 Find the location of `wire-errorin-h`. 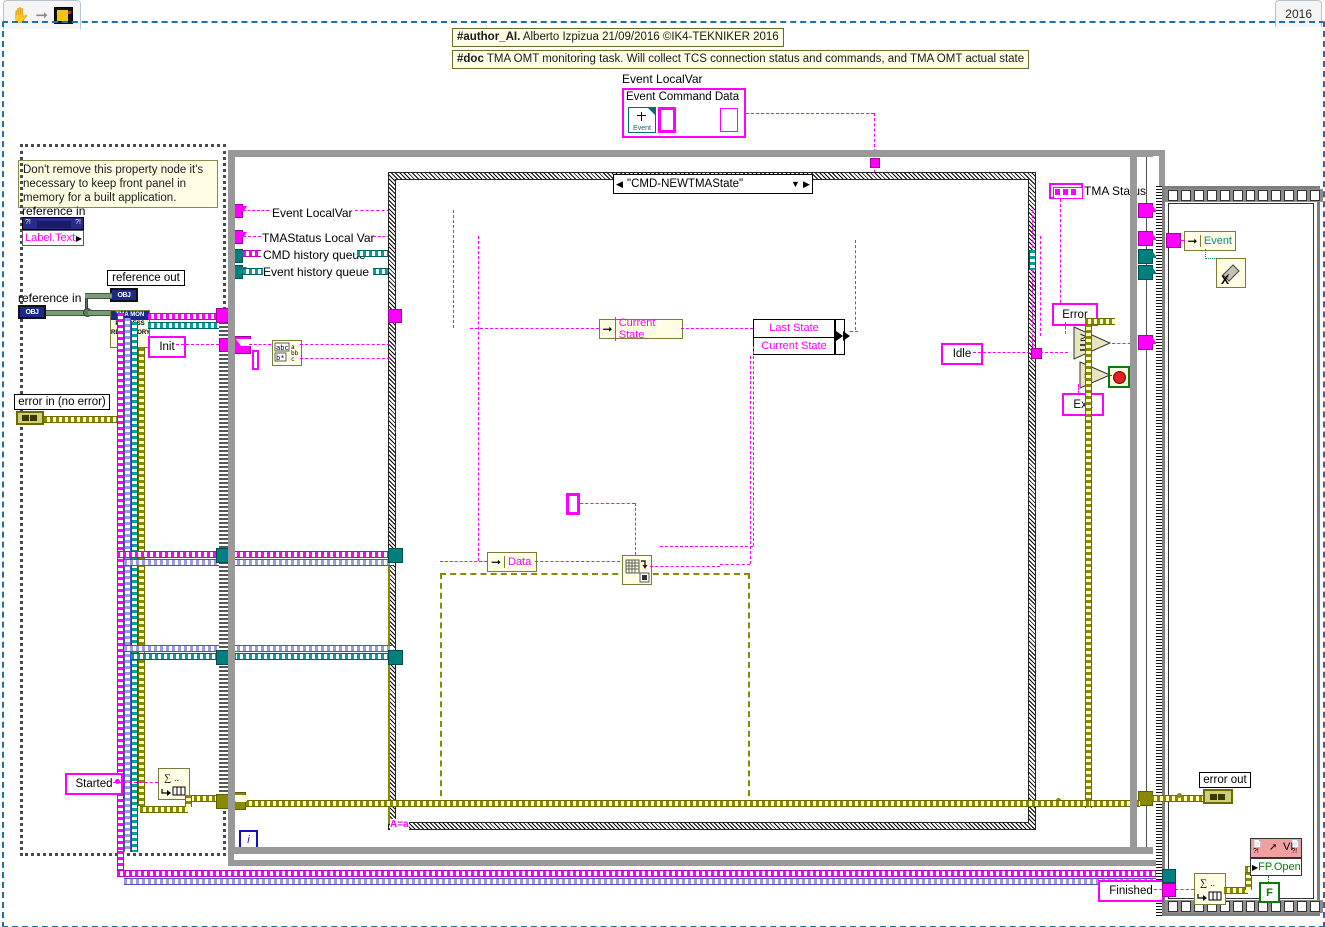

wire-errorin-h is located at coordinates (84, 419).